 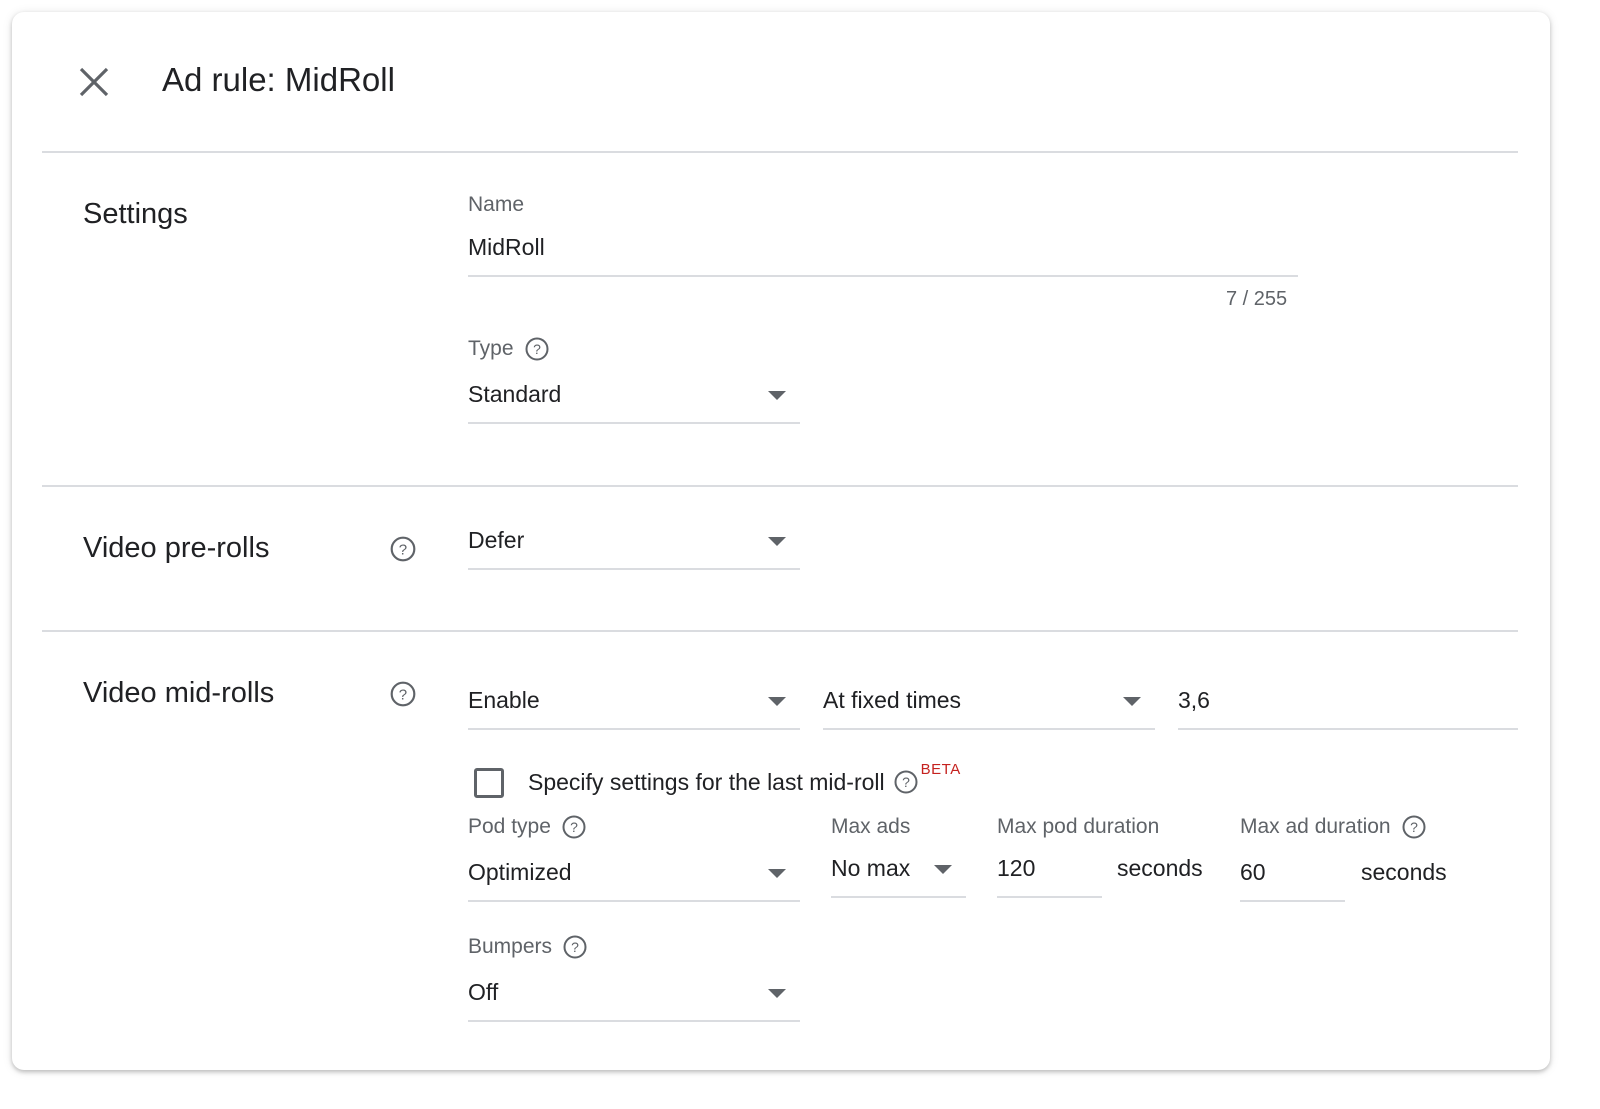 What do you see at coordinates (514, 394) in the screenshot?
I see `type-select: Standard` at bounding box center [514, 394].